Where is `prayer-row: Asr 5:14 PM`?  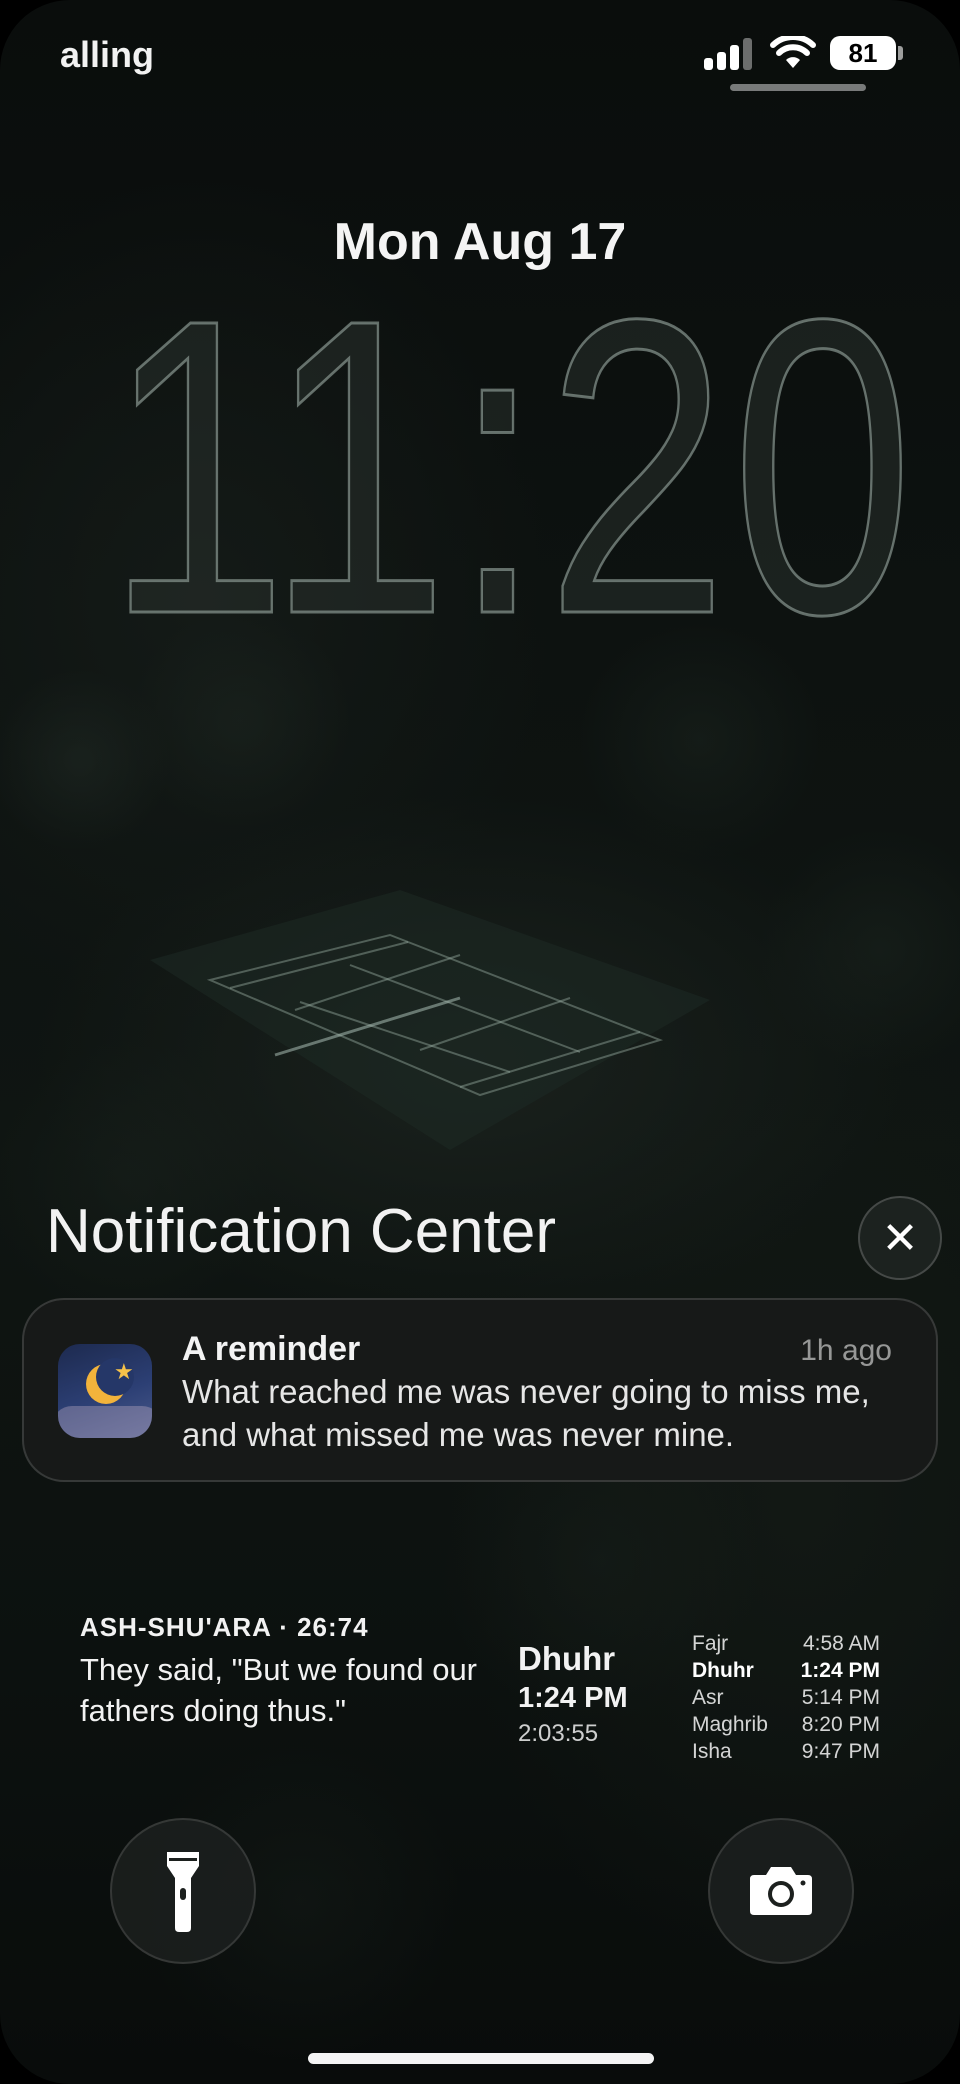 prayer-row: Asr 5:14 PM is located at coordinates (786, 1697).